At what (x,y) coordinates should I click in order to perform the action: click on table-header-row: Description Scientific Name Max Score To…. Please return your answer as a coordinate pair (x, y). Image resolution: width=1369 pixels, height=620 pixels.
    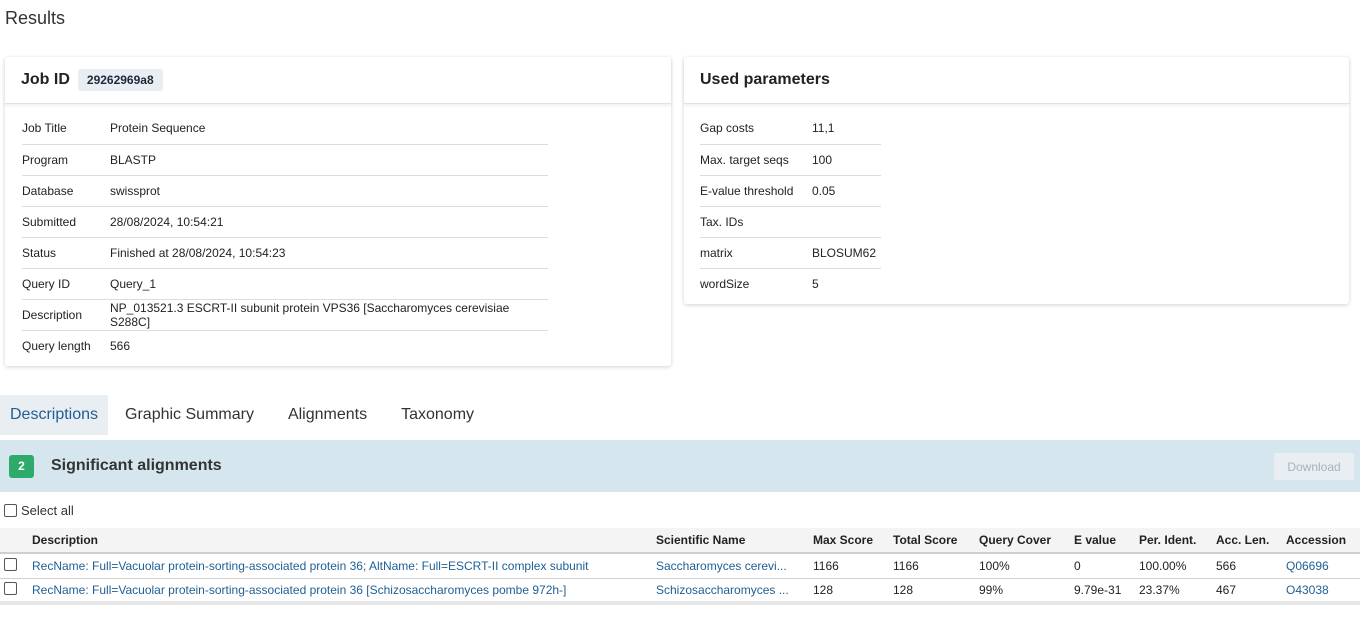
    Looking at the image, I should click on (680, 541).